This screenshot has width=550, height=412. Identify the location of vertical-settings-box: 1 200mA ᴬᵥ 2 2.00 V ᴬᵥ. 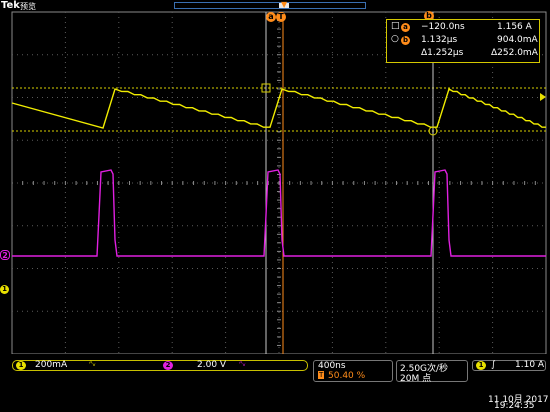
(160, 365).